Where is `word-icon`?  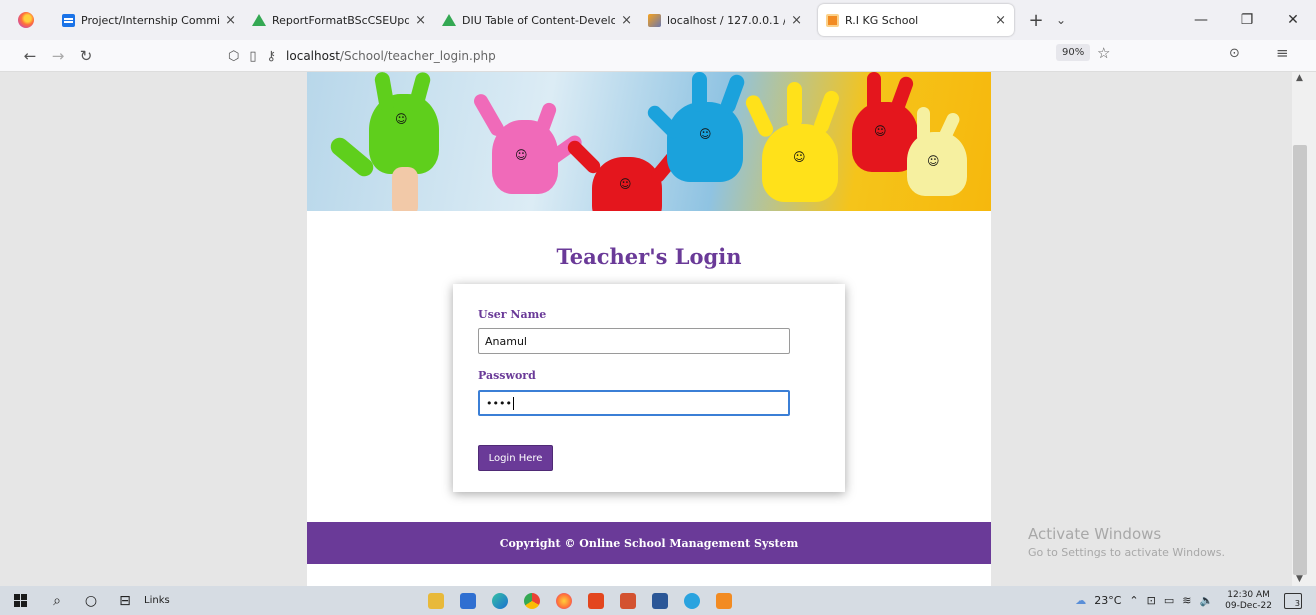 word-icon is located at coordinates (660, 600).